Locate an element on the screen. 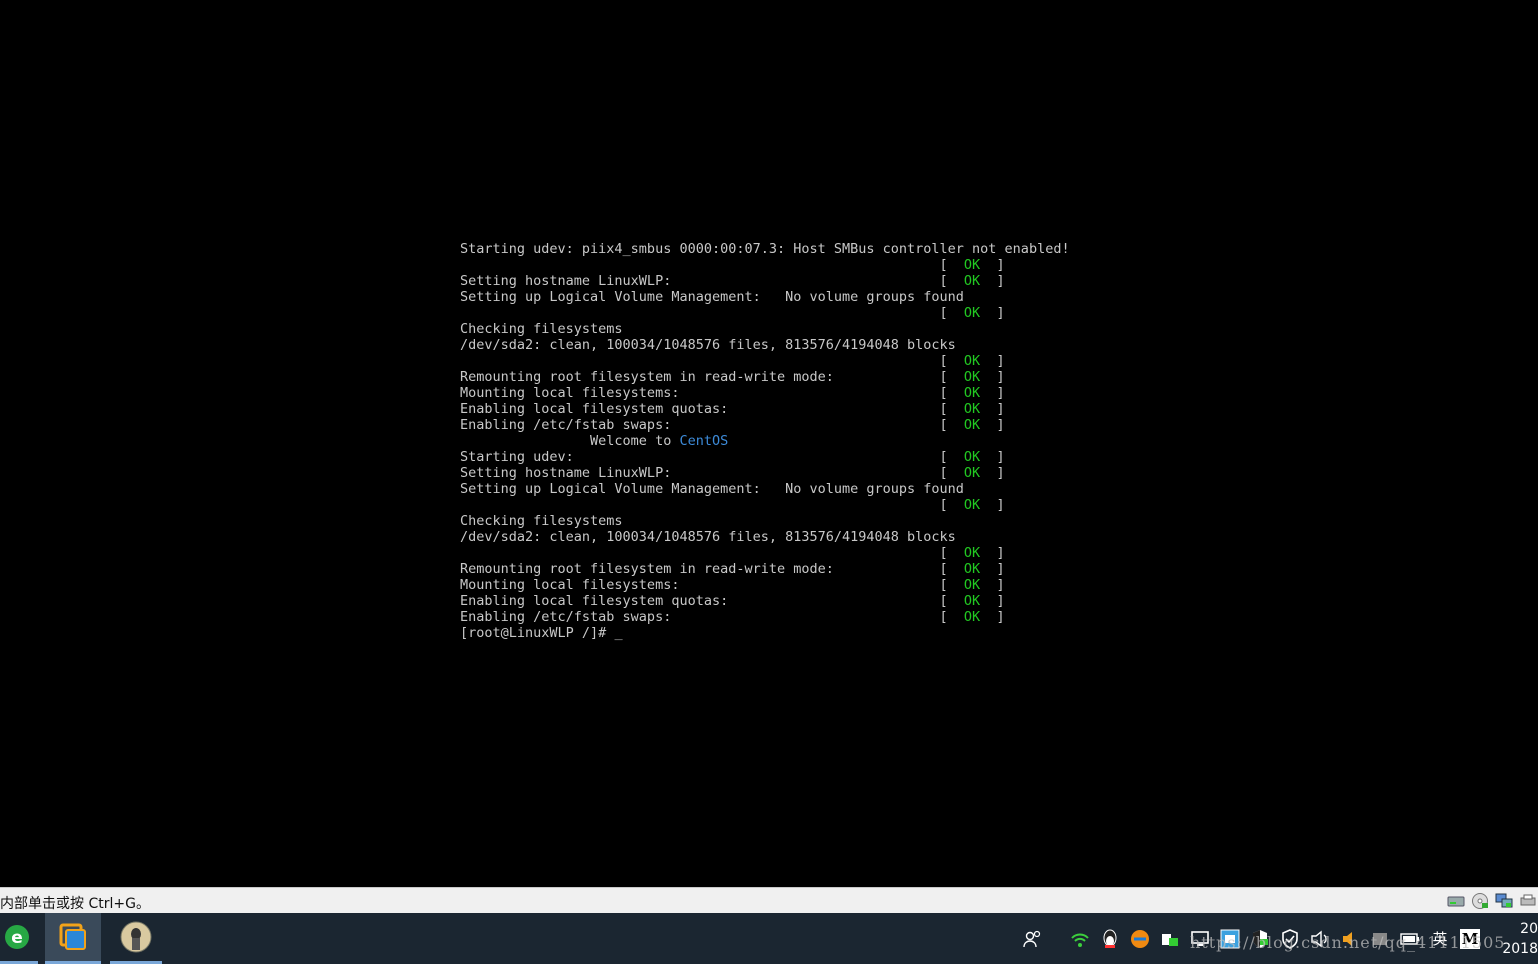 The width and height of the screenshot is (1538, 964). line-text: Welcome to is located at coordinates (570, 441).